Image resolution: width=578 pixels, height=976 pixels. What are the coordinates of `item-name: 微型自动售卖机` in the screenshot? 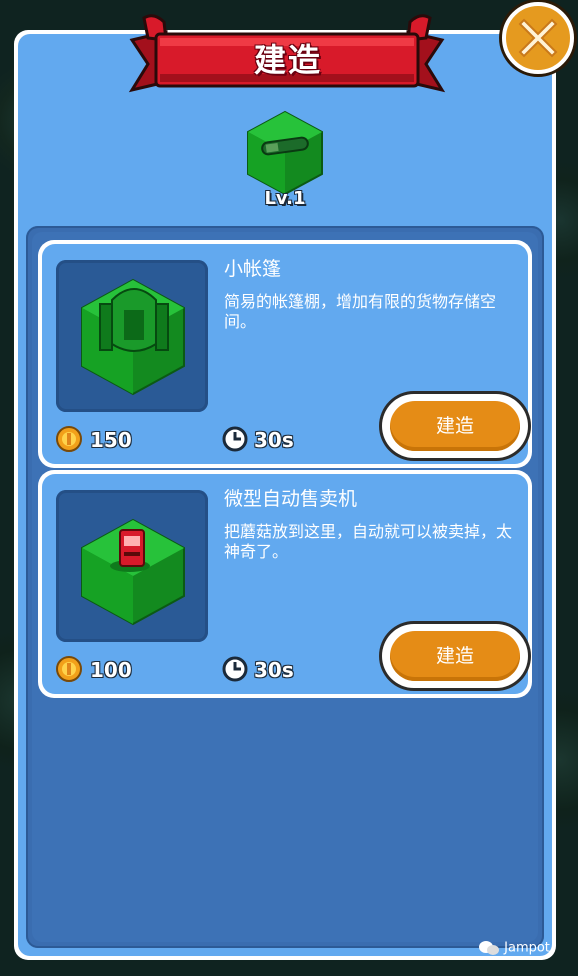 It's located at (291, 499).